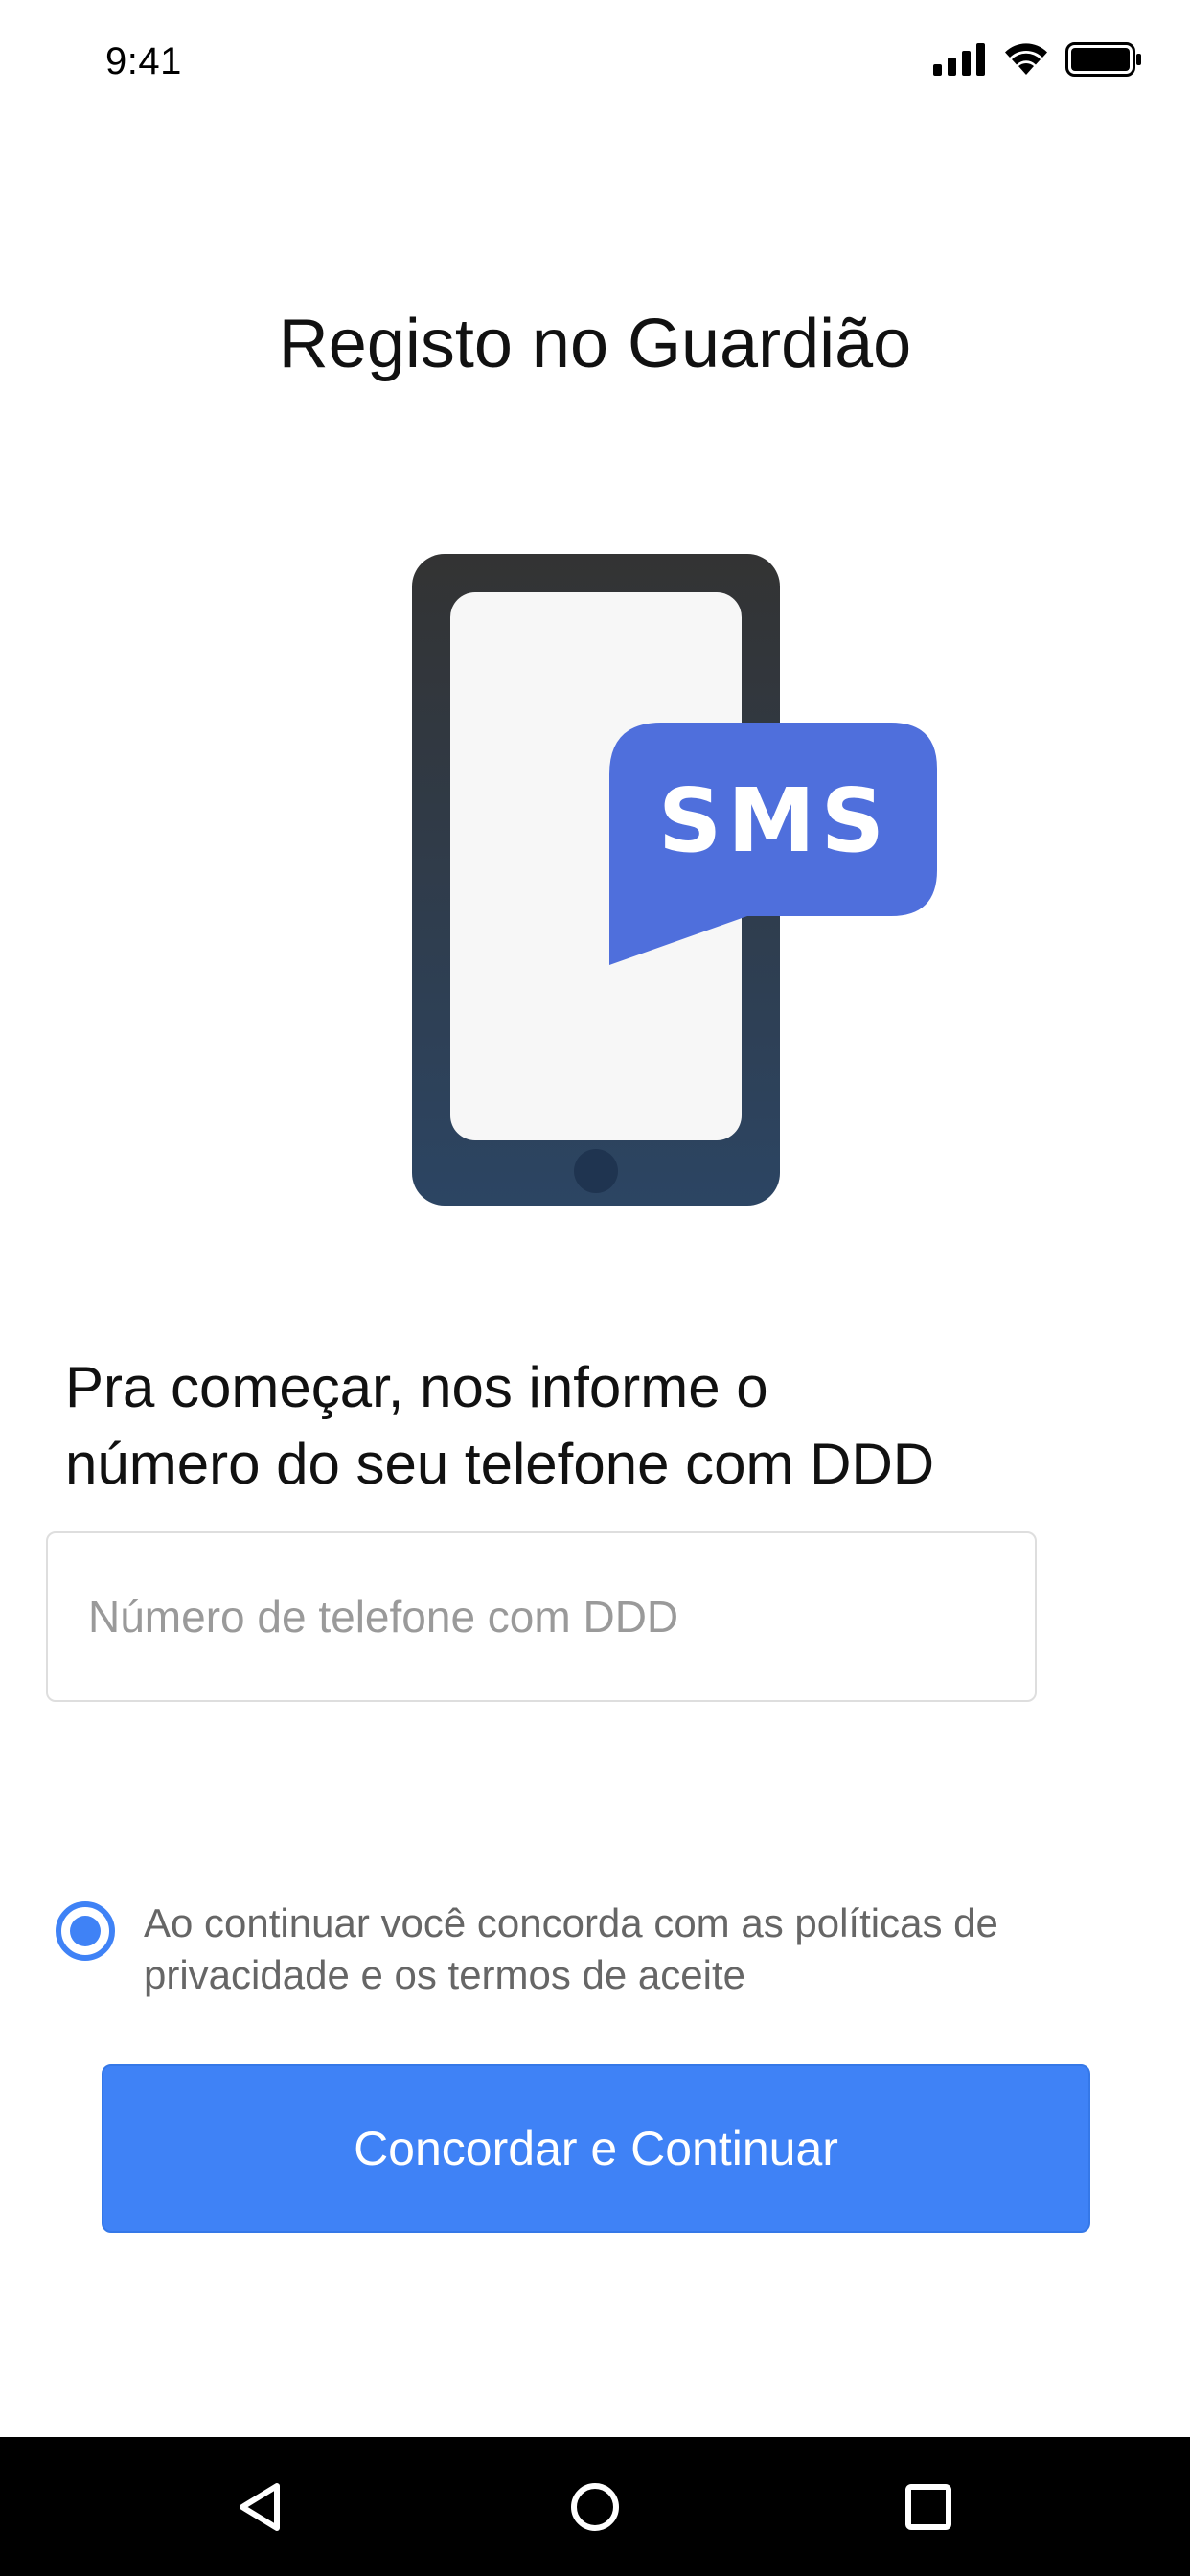 The height and width of the screenshot is (2576, 1190). Describe the element at coordinates (500, 1464) in the screenshot. I see `phone-prompt-line2: número do seu telefone com DDD` at that location.